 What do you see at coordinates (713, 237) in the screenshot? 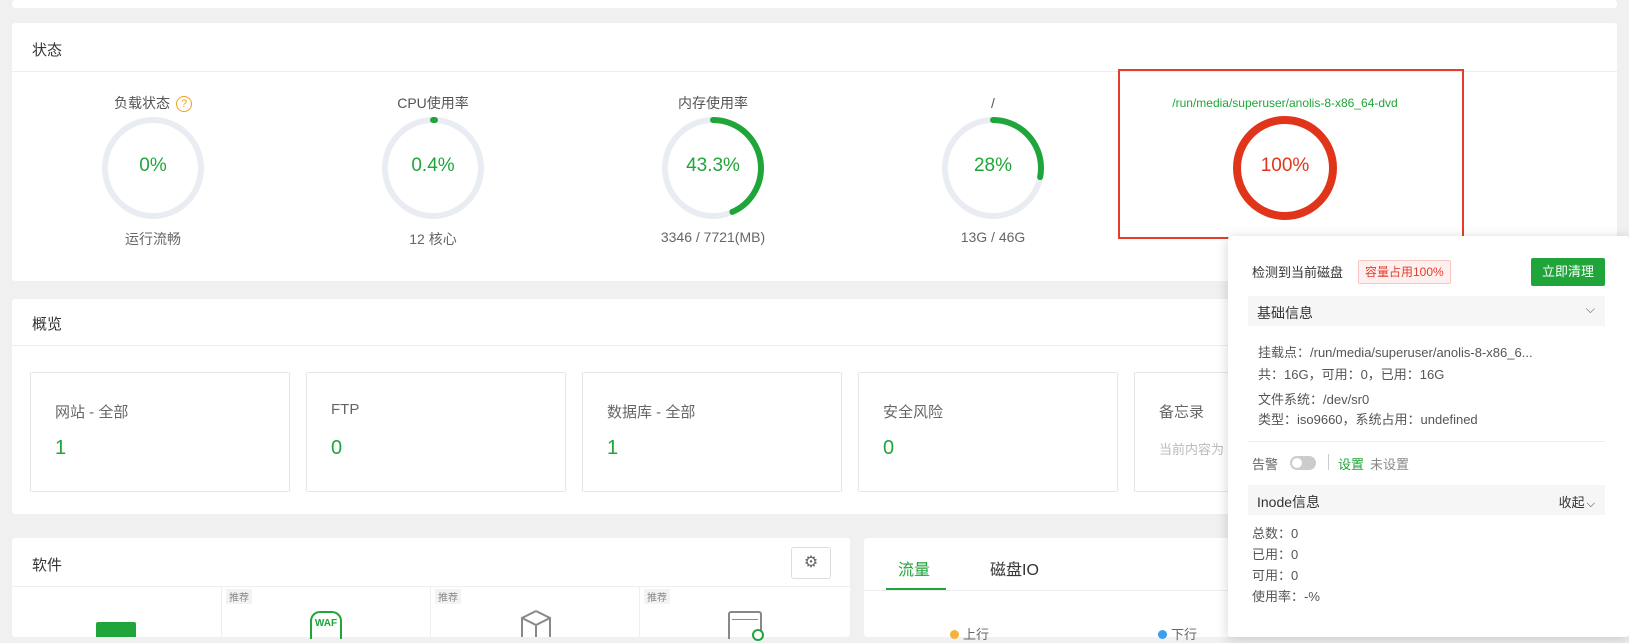
I see `gauge-subtext: 3346 / 7721(MB)` at bounding box center [713, 237].